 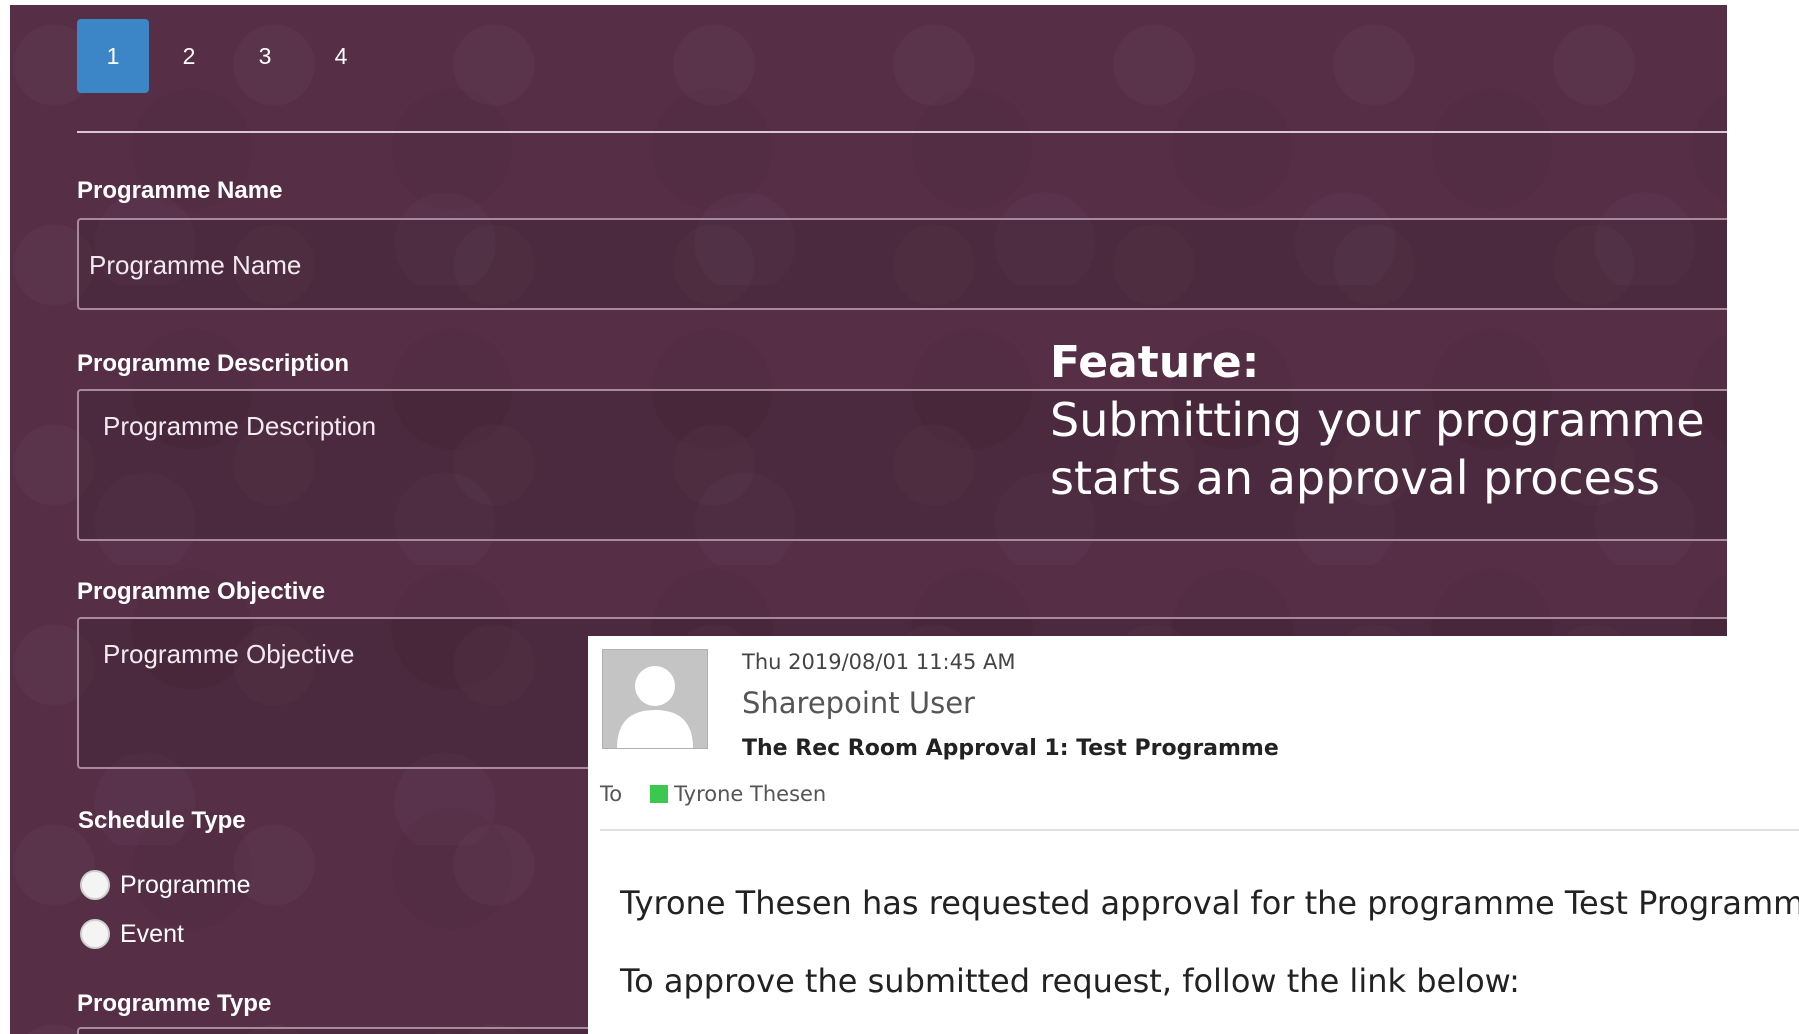 What do you see at coordinates (185, 884) in the screenshot?
I see `radio-label: Programme` at bounding box center [185, 884].